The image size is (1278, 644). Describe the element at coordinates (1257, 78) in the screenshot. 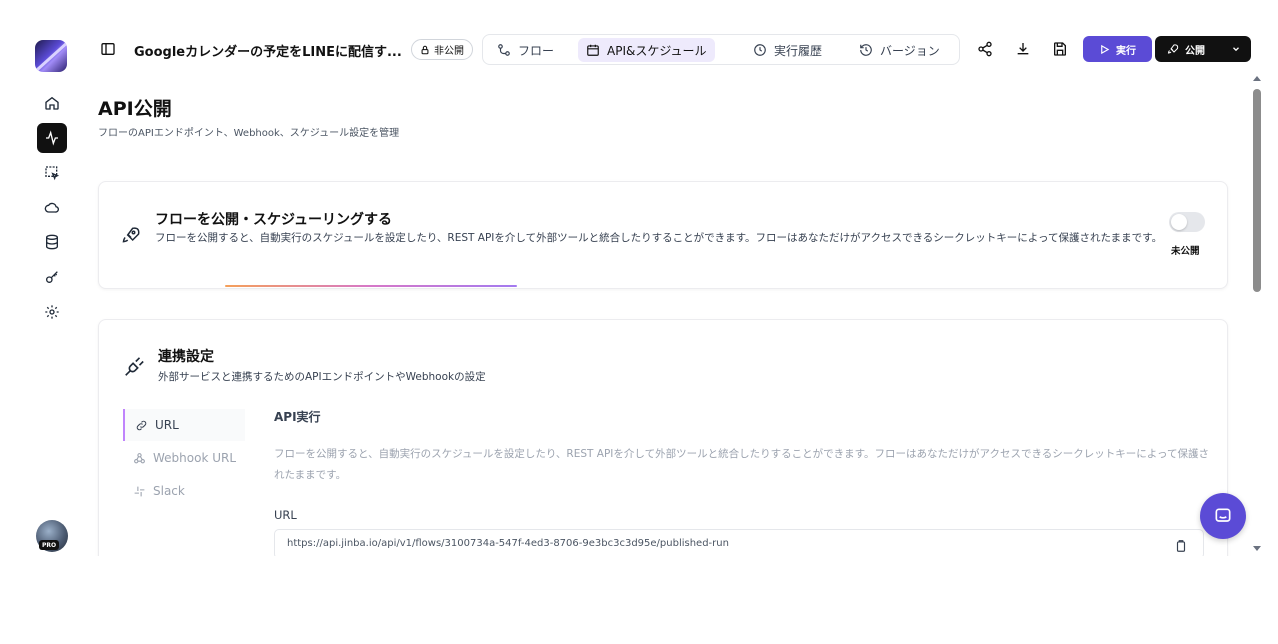

I see `scroll-up-arrow-icon` at that location.